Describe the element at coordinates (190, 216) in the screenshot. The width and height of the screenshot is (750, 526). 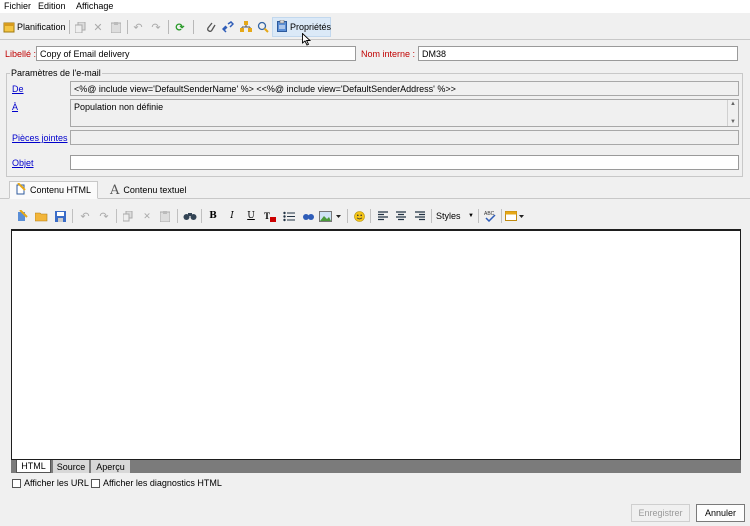
I see `find-icon` at that location.